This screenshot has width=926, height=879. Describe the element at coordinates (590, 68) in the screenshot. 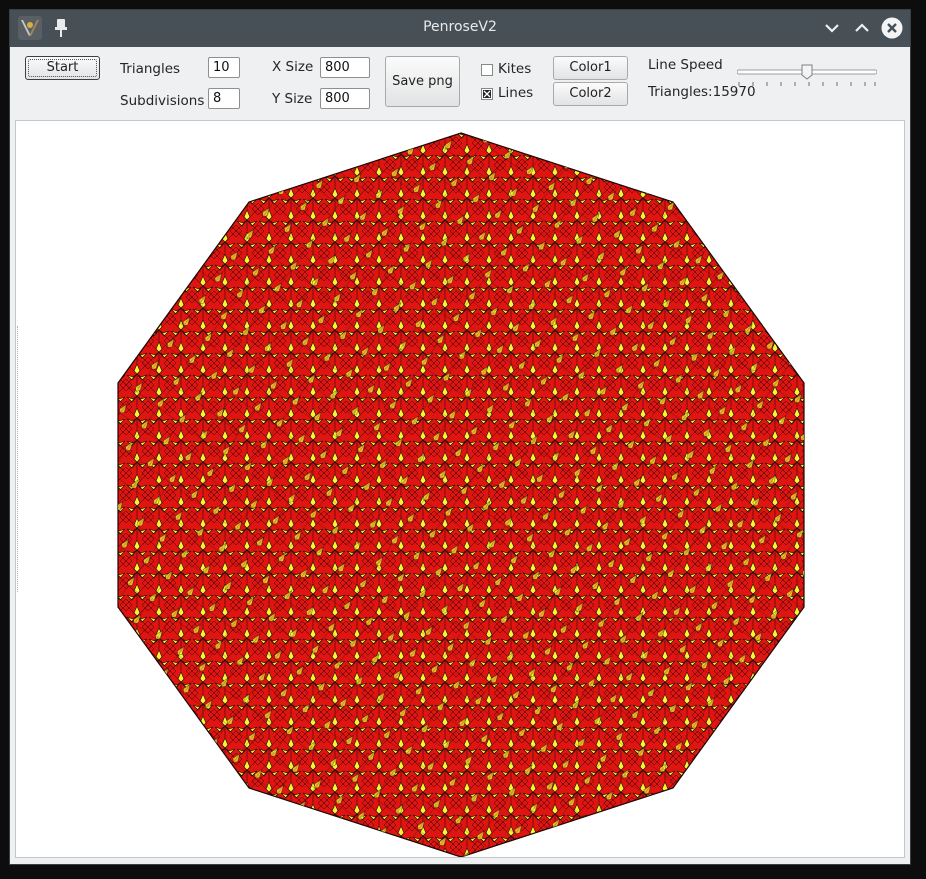

I see `color1-button: Color1` at that location.